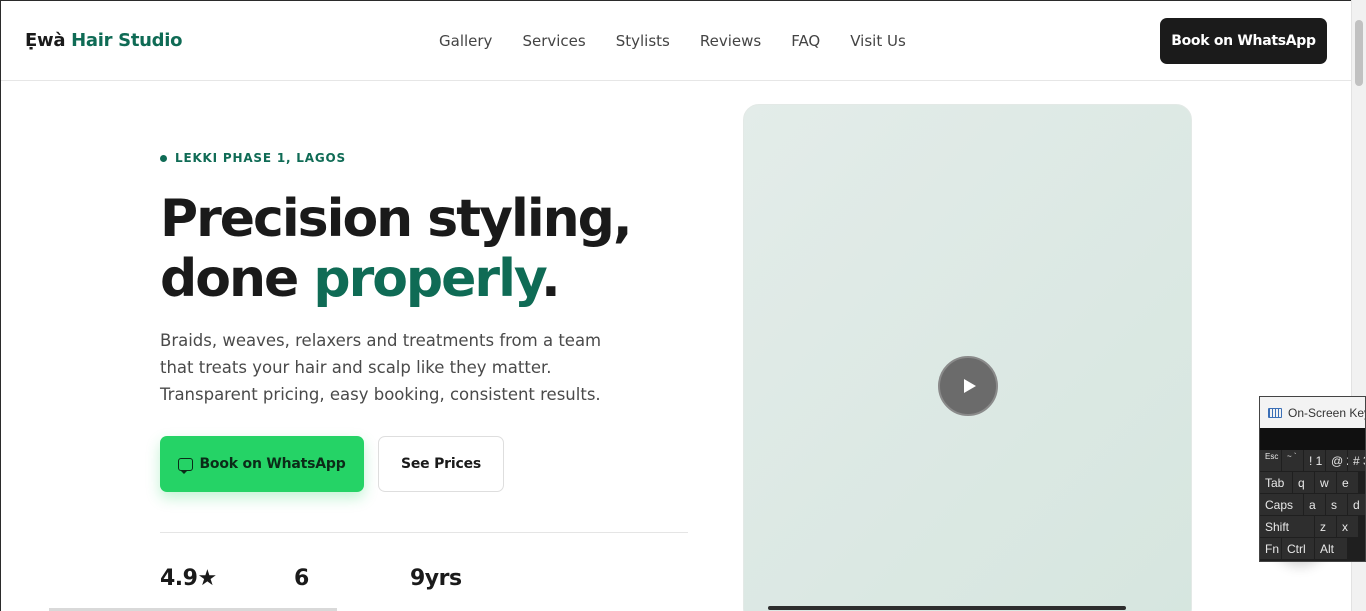 This screenshot has width=1366, height=611. Describe the element at coordinates (1339, 460) in the screenshot. I see `key-2: @ 2` at that location.